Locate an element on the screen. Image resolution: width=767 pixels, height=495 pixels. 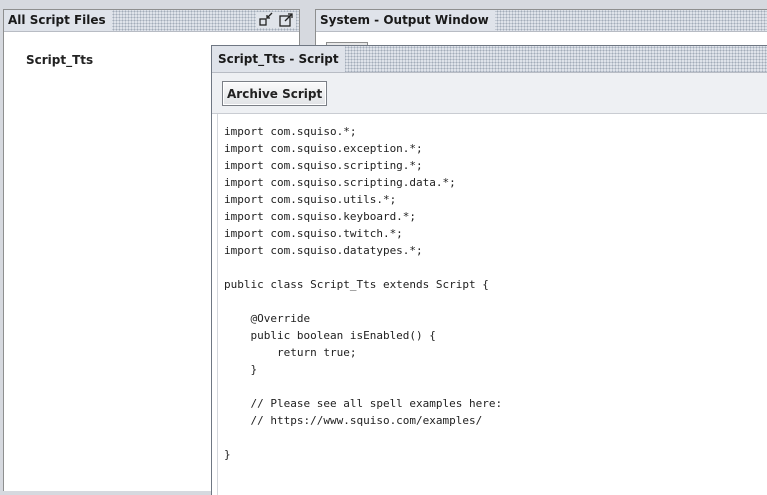
all-script-files-titlebar: All Script Files is located at coordinates (151, 21).